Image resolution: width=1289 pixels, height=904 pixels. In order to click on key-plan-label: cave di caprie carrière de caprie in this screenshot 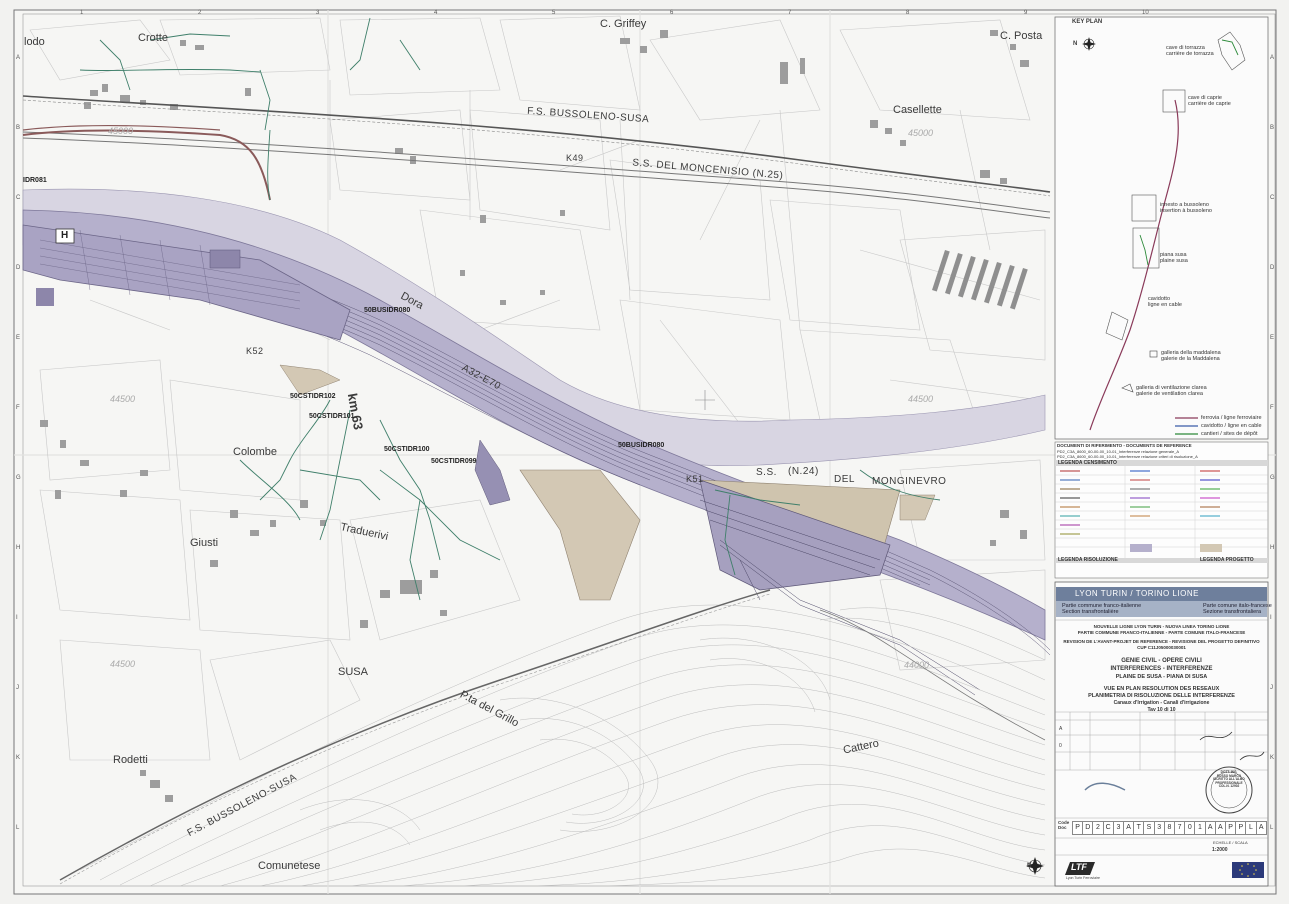, I will do `click(1209, 101)`.